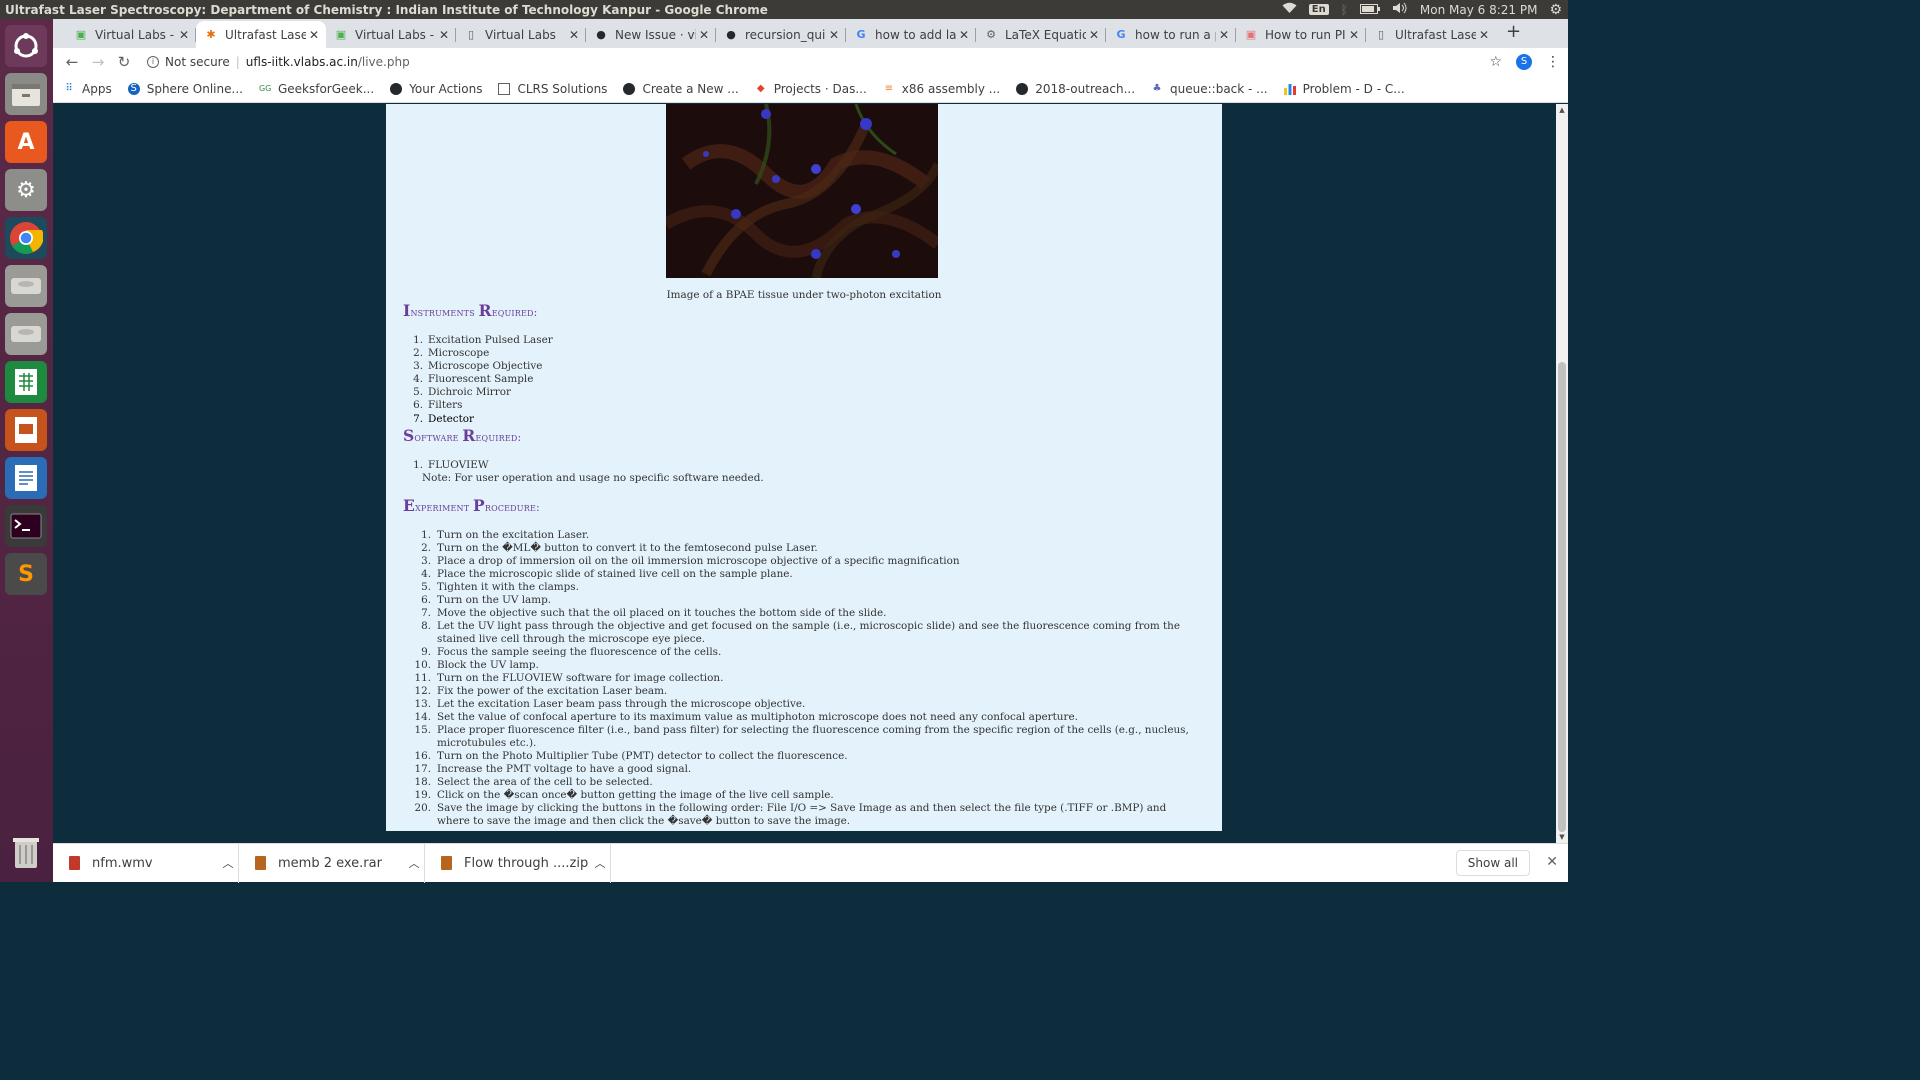 This screenshot has width=1920, height=1080. Describe the element at coordinates (1431, 34) in the screenshot. I see `tab-ultrafast-laser-2: ▯ Ultrafast Laser ✕` at that location.